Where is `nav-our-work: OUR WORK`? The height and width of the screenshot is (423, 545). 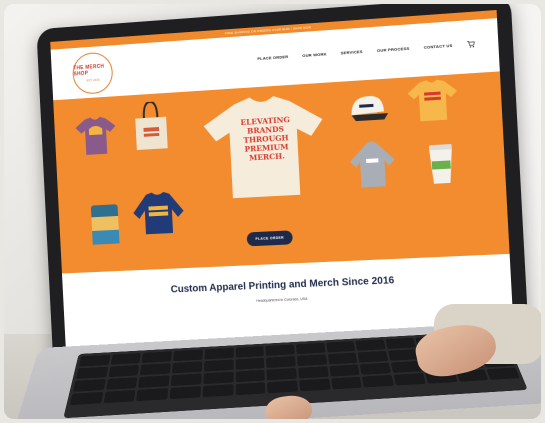 nav-our-work: OUR WORK is located at coordinates (314, 54).